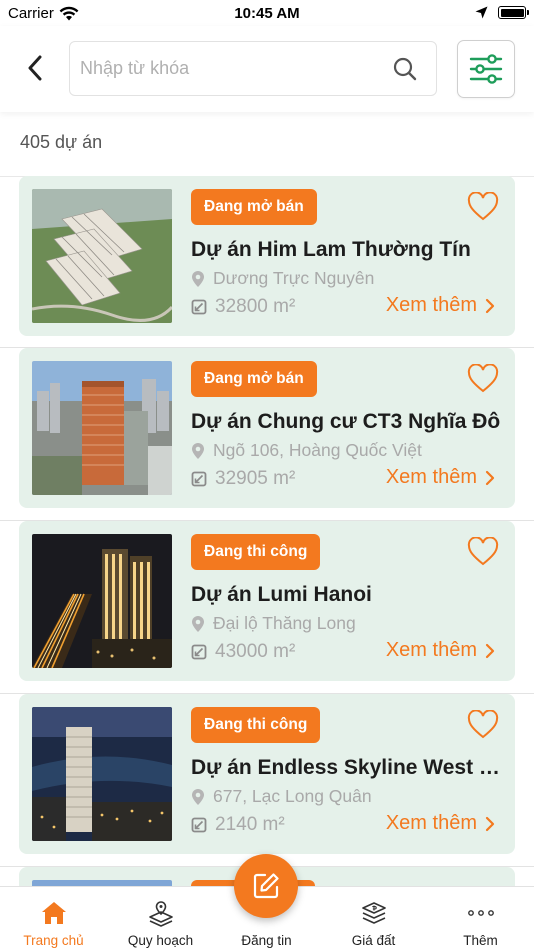 This screenshot has height=951, width=534. I want to click on edit-icon, so click(266, 886).